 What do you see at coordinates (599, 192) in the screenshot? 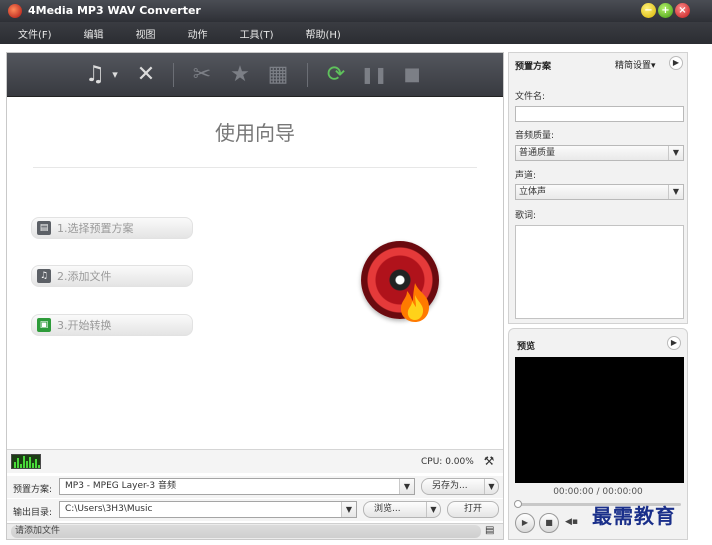
I see `channel-select: 立体声 ▼` at bounding box center [599, 192].